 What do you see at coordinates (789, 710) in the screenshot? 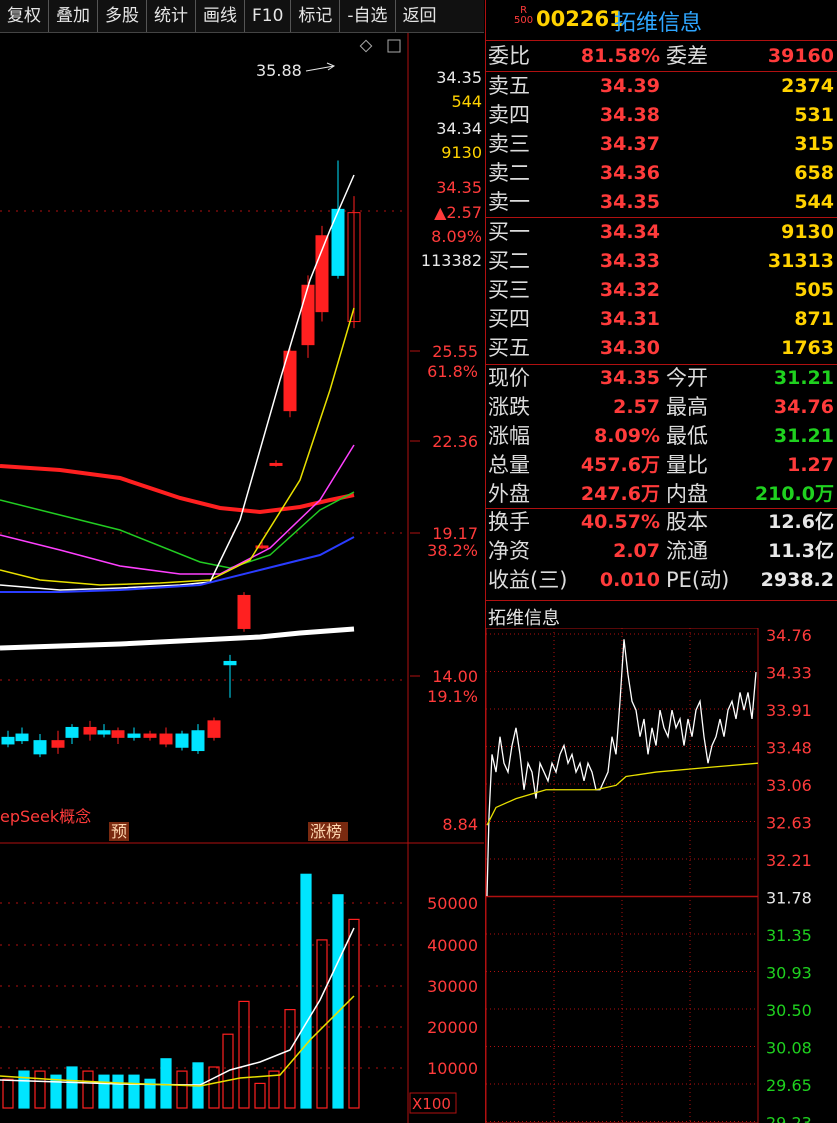
I see `mini-axis-label: 33.91` at bounding box center [789, 710].